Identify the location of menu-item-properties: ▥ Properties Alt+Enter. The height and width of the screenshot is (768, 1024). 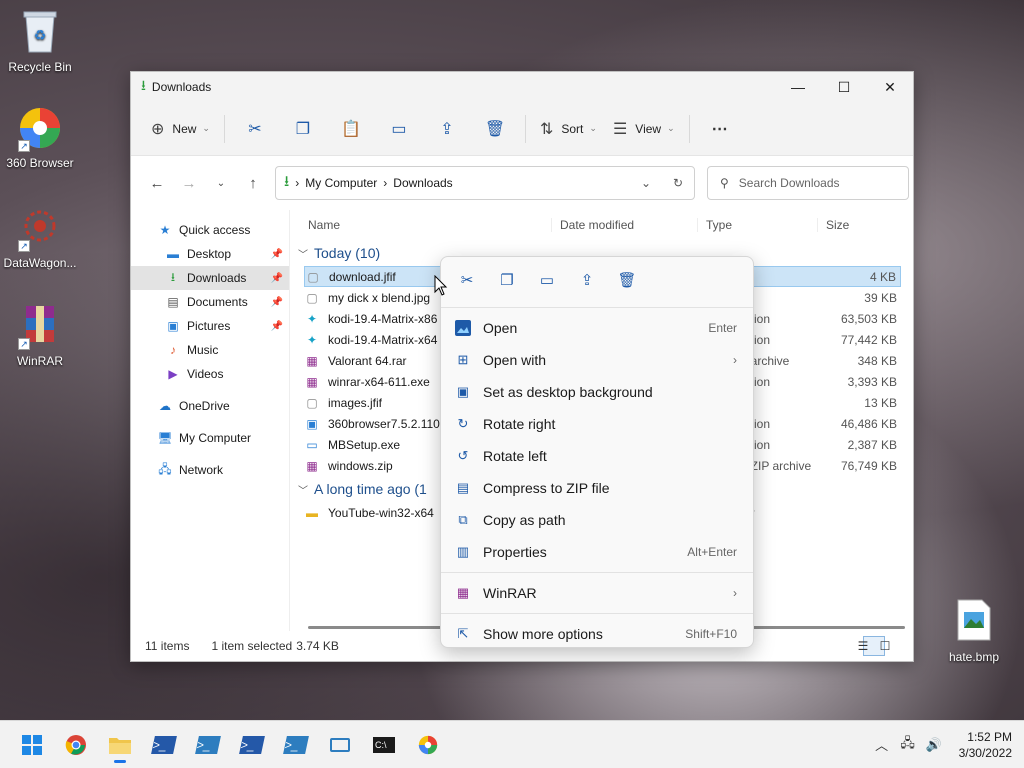
(597, 552).